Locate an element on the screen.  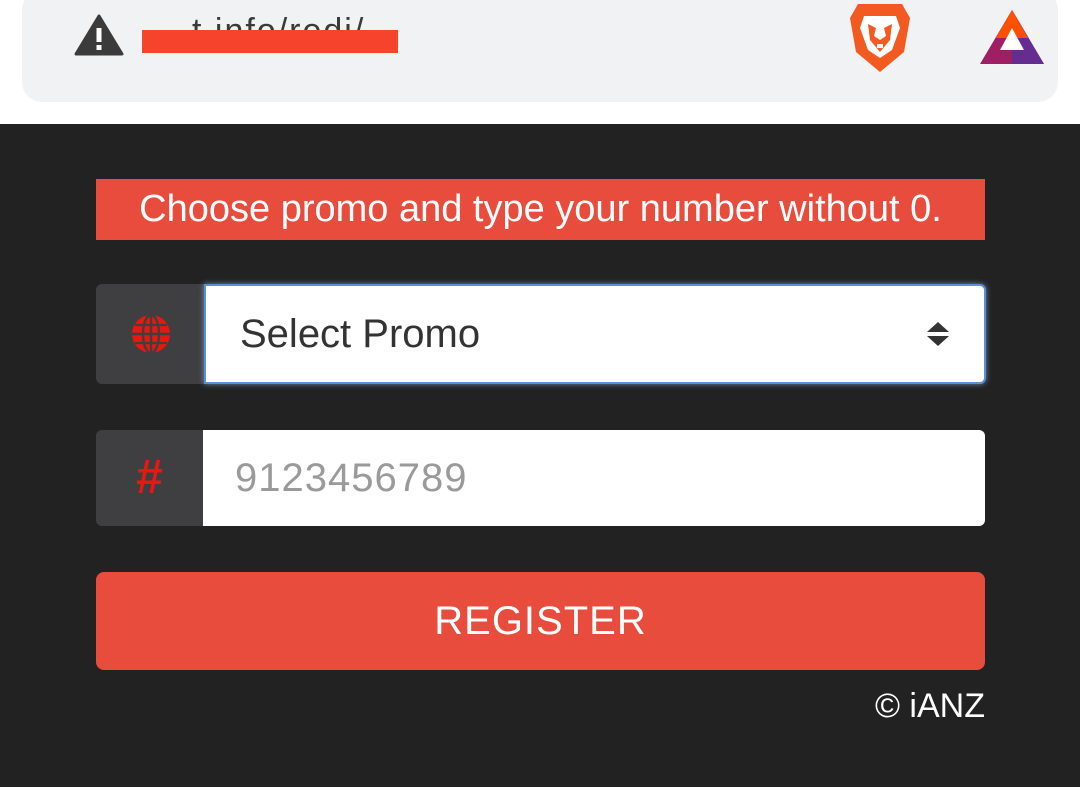
select-arrows-icon is located at coordinates (938, 334).